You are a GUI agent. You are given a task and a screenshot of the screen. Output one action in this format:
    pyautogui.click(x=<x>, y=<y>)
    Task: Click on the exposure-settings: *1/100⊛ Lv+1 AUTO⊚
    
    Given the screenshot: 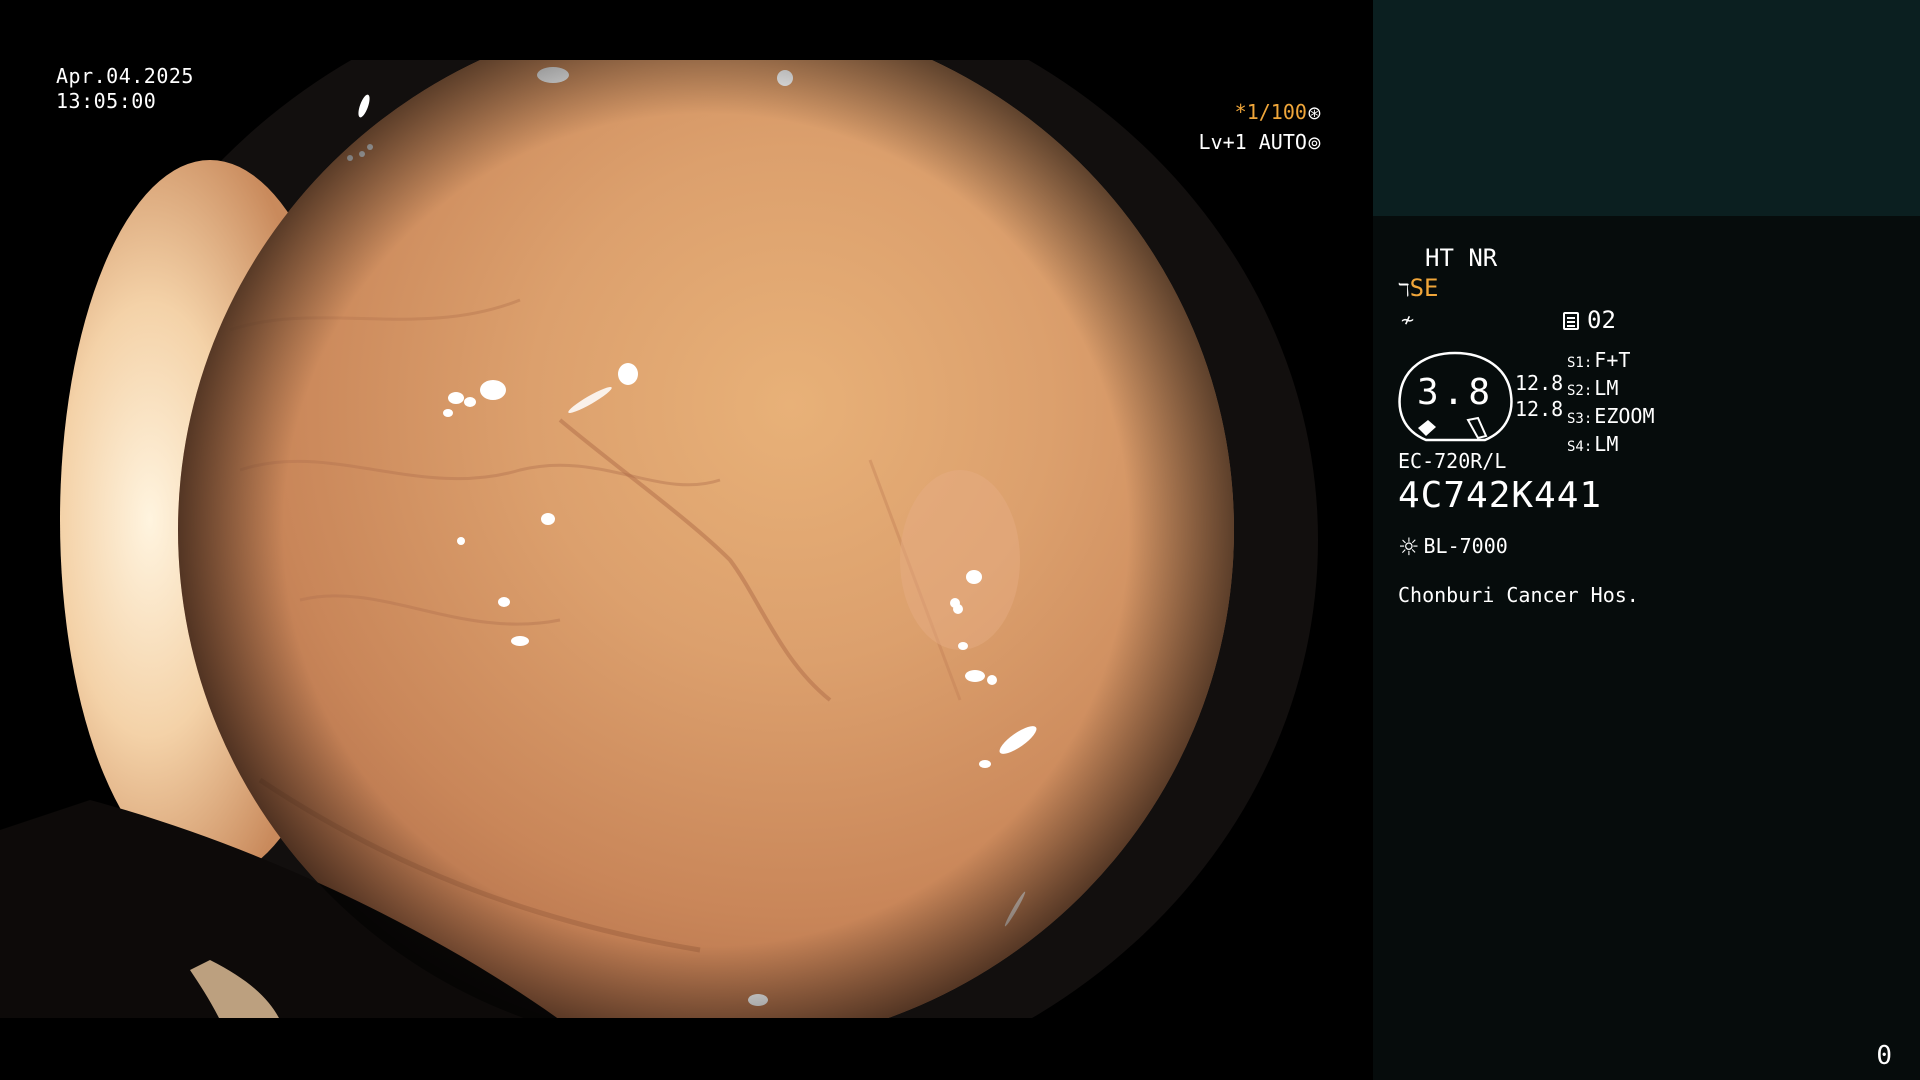 What is the action you would take?
    pyautogui.click(x=1260, y=128)
    